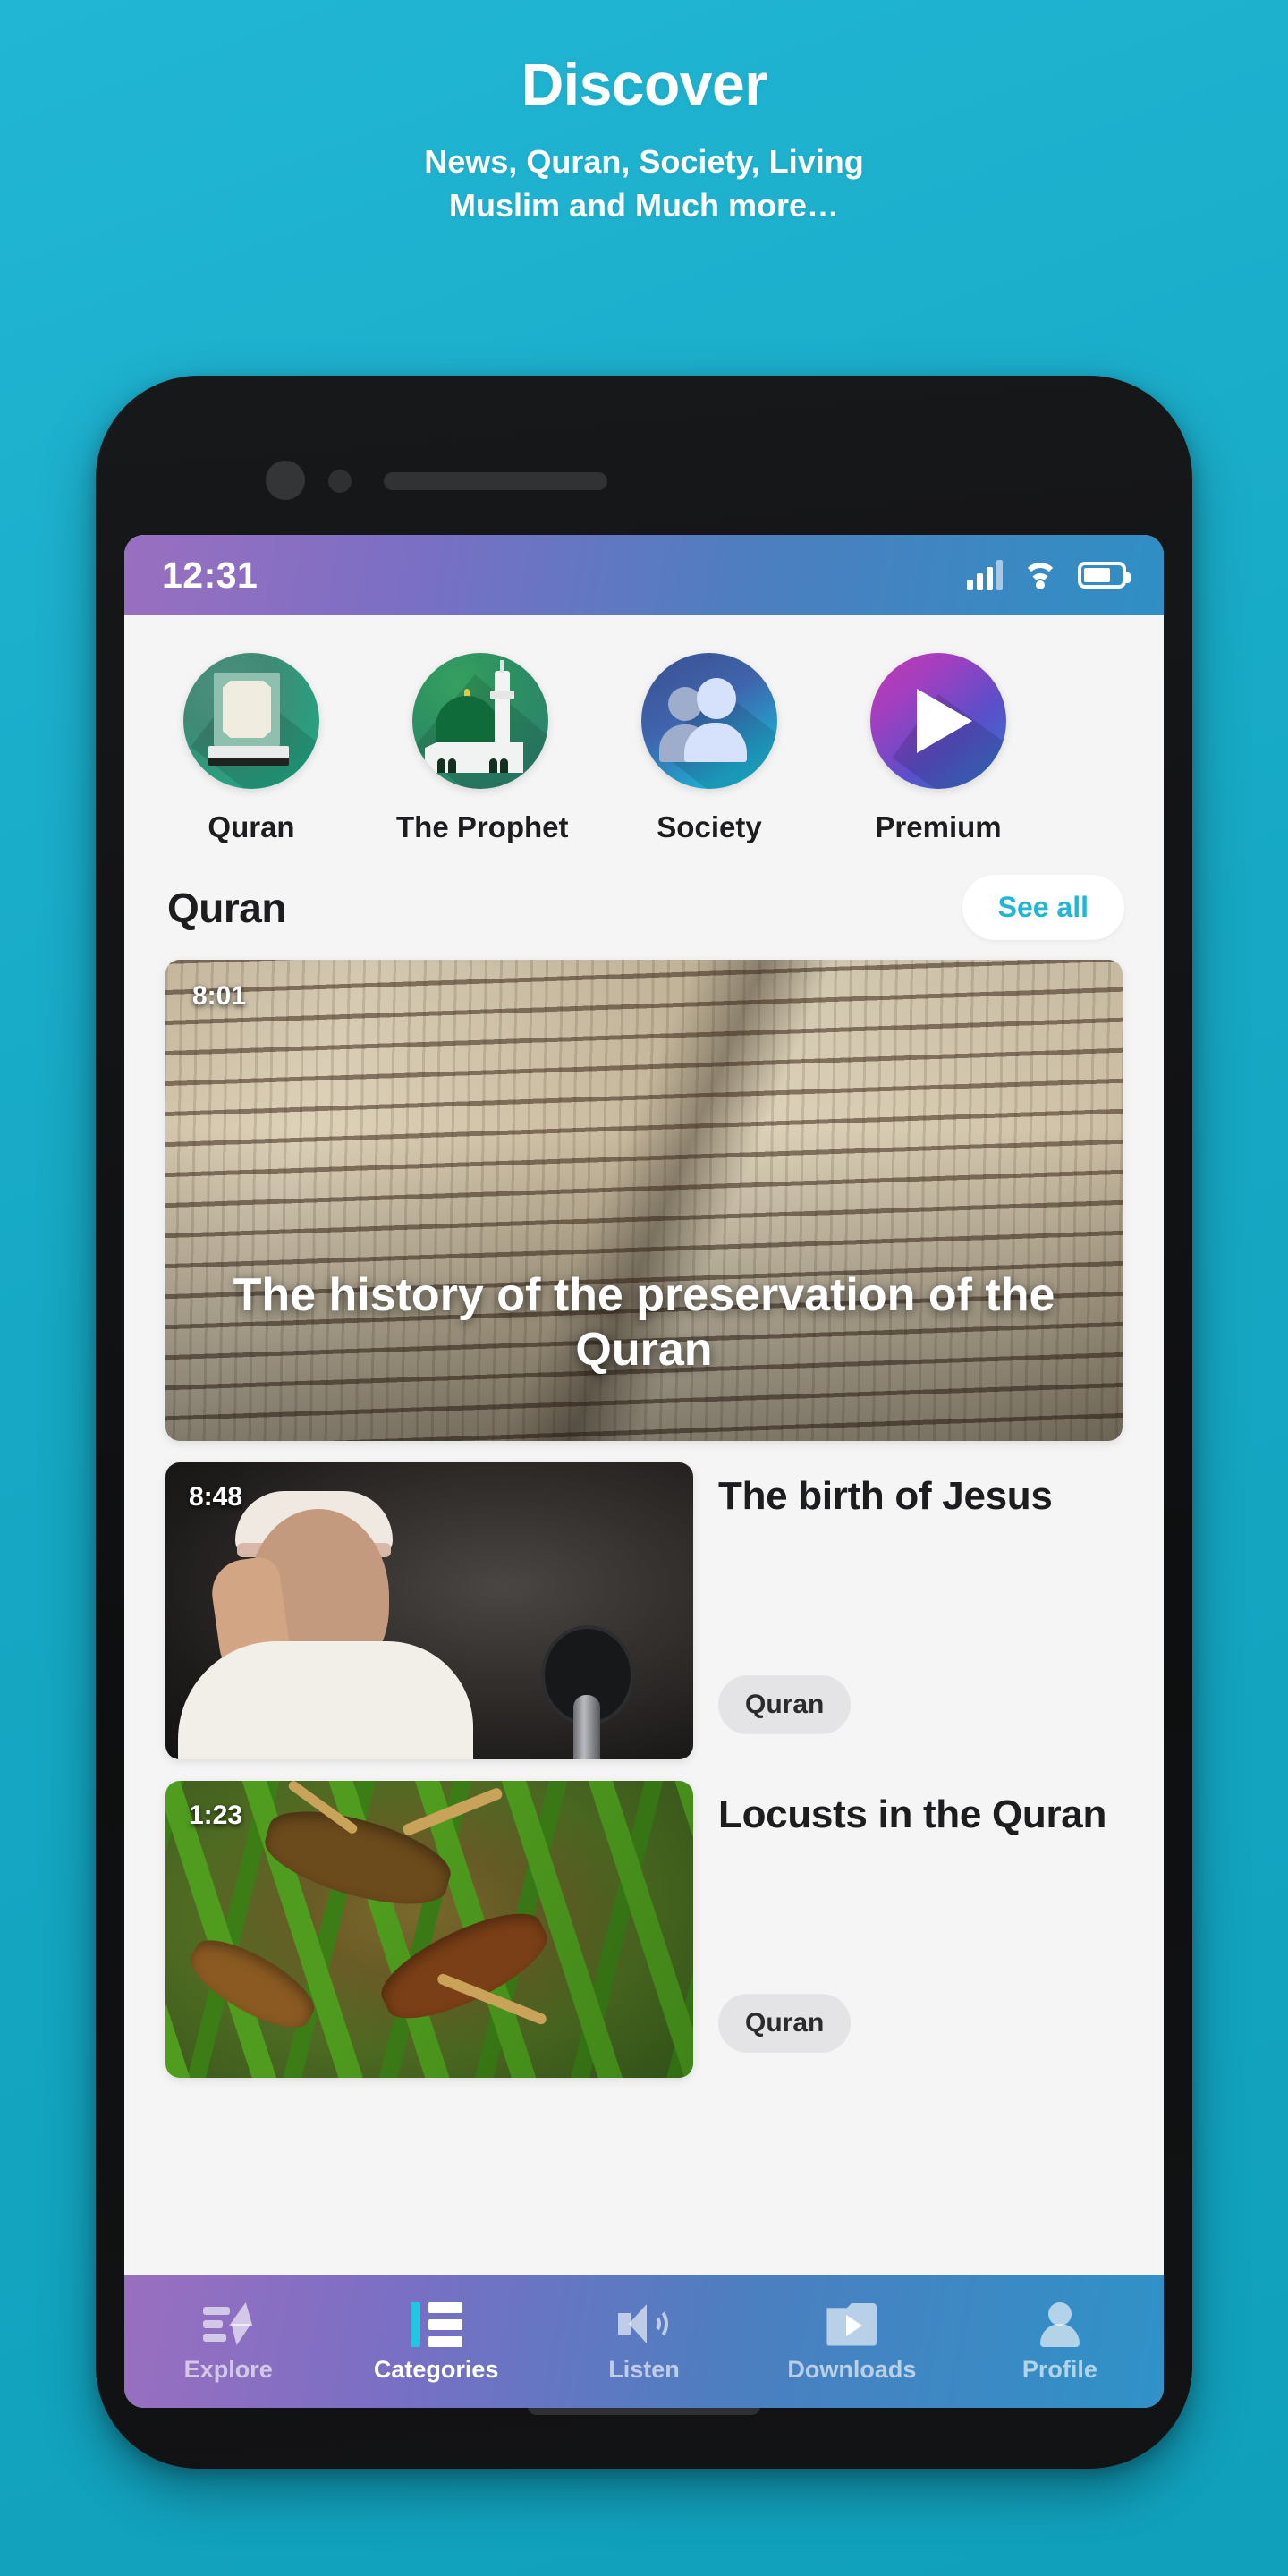 The image size is (1288, 2576). What do you see at coordinates (482, 826) in the screenshot?
I see `category-label: The Prophet` at bounding box center [482, 826].